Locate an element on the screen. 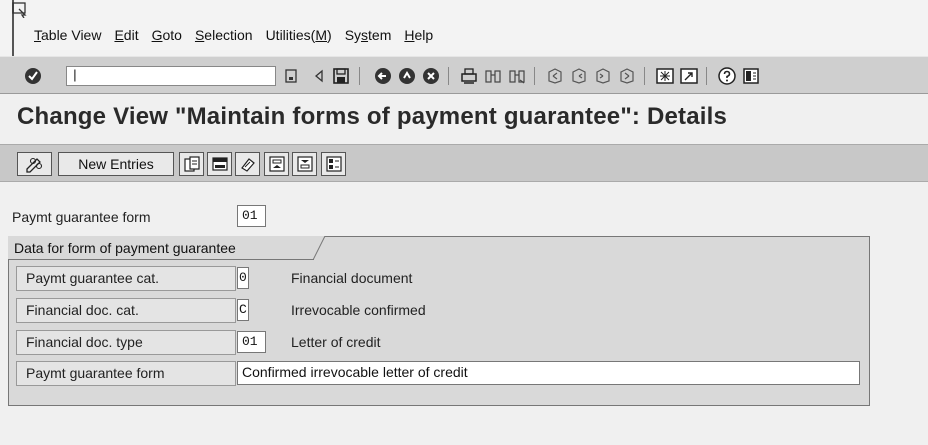  command-field-dropdown-icon is located at coordinates (291, 76).